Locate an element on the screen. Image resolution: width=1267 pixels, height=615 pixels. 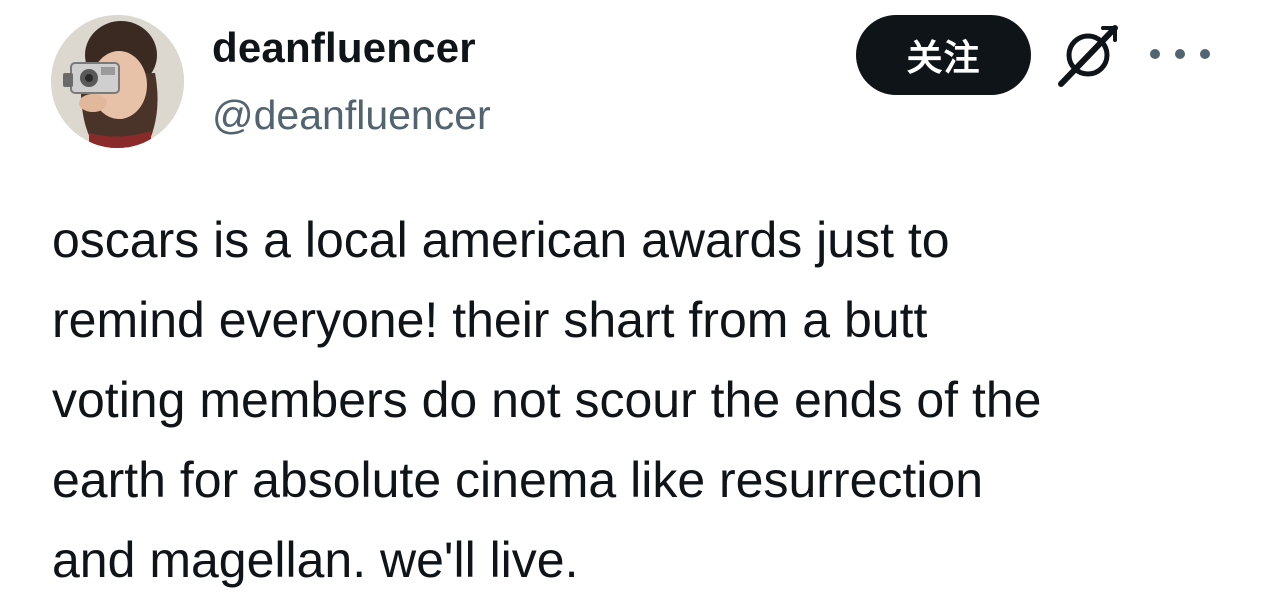
profile-photo is located at coordinates (117, 81).